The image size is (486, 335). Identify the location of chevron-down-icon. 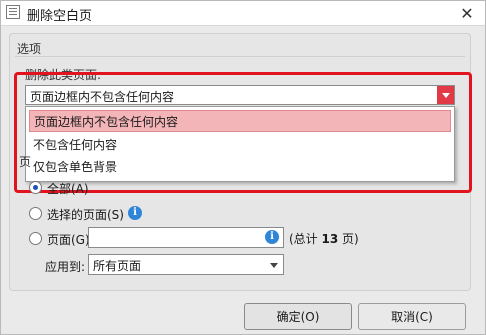
(274, 265).